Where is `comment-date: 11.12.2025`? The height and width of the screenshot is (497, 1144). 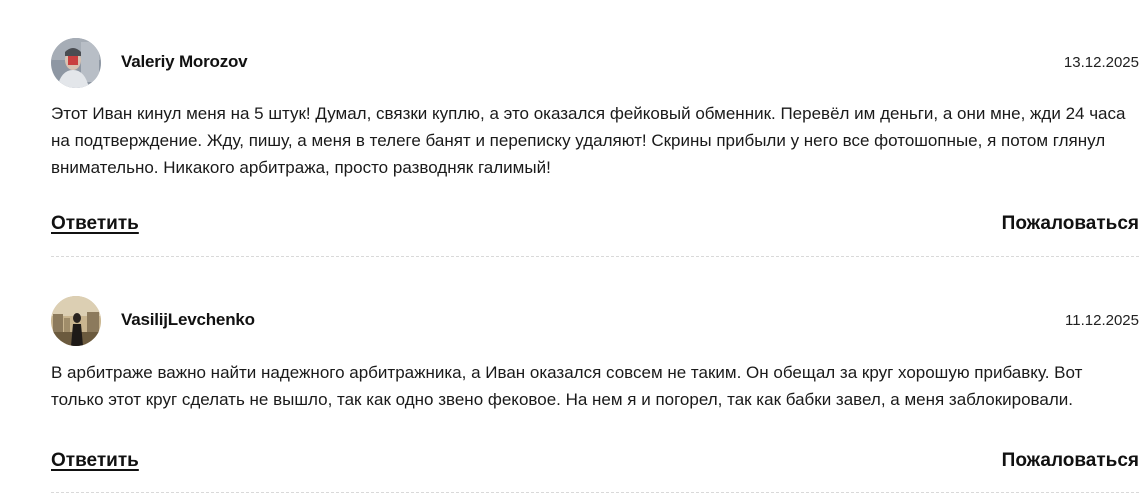 comment-date: 11.12.2025 is located at coordinates (1102, 320).